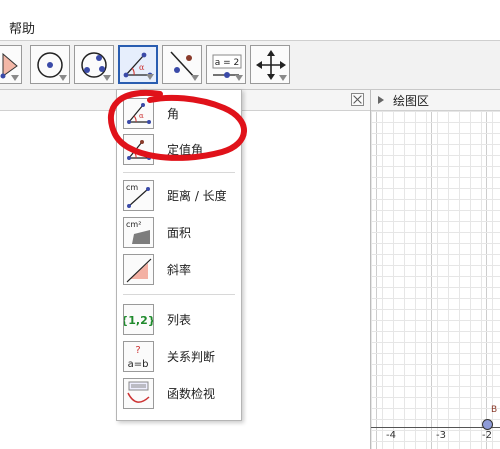 This screenshot has height=449, width=500. What do you see at coordinates (138, 364) in the screenshot?
I see `svg-text: a=b` at bounding box center [138, 364].